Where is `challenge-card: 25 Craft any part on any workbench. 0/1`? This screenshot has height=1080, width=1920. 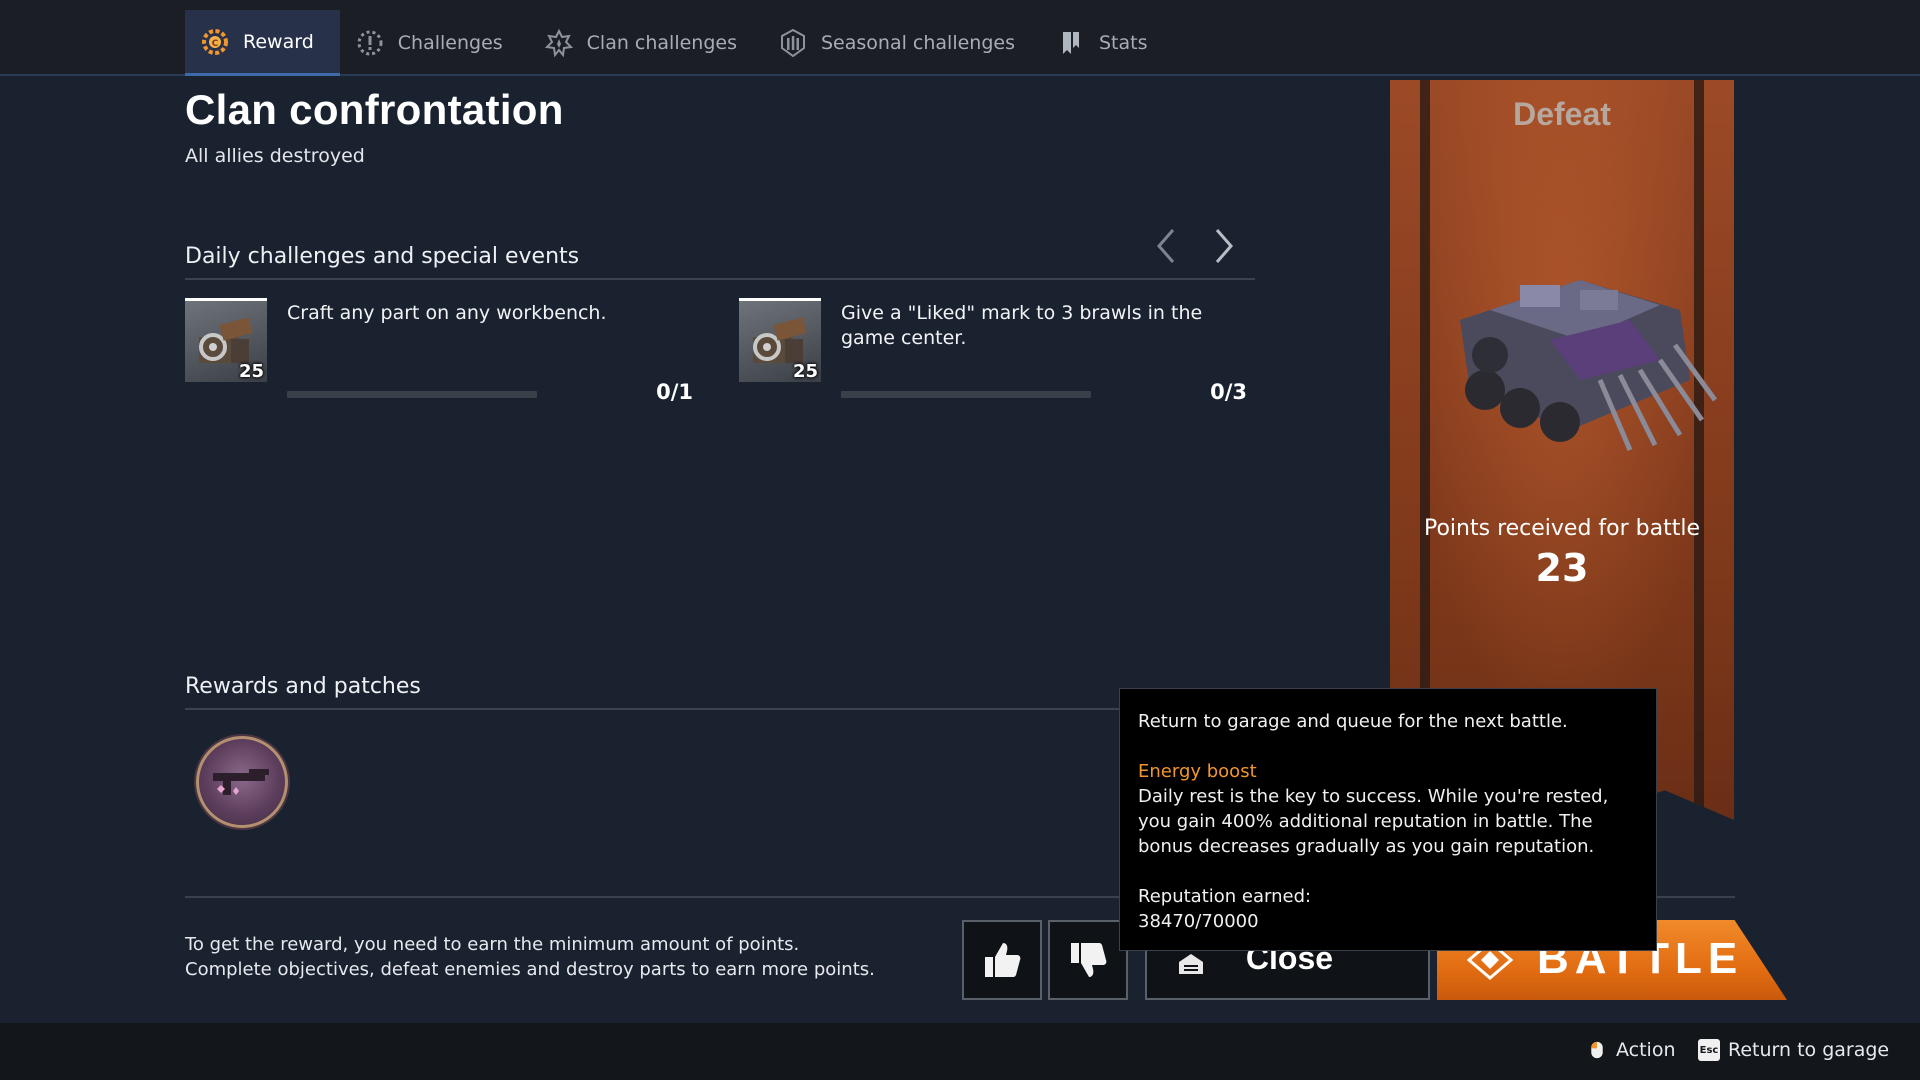 challenge-card: 25 Craft any part on any workbench. 0/1 is located at coordinates (445, 353).